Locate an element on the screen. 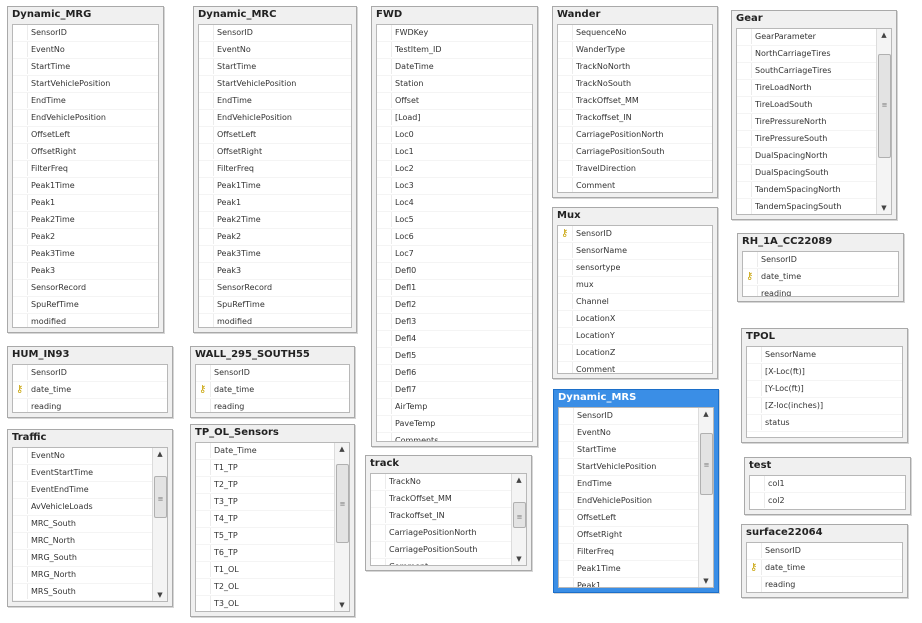 The width and height of the screenshot is (922, 623). column-row: FWDKey is located at coordinates (454, 33).